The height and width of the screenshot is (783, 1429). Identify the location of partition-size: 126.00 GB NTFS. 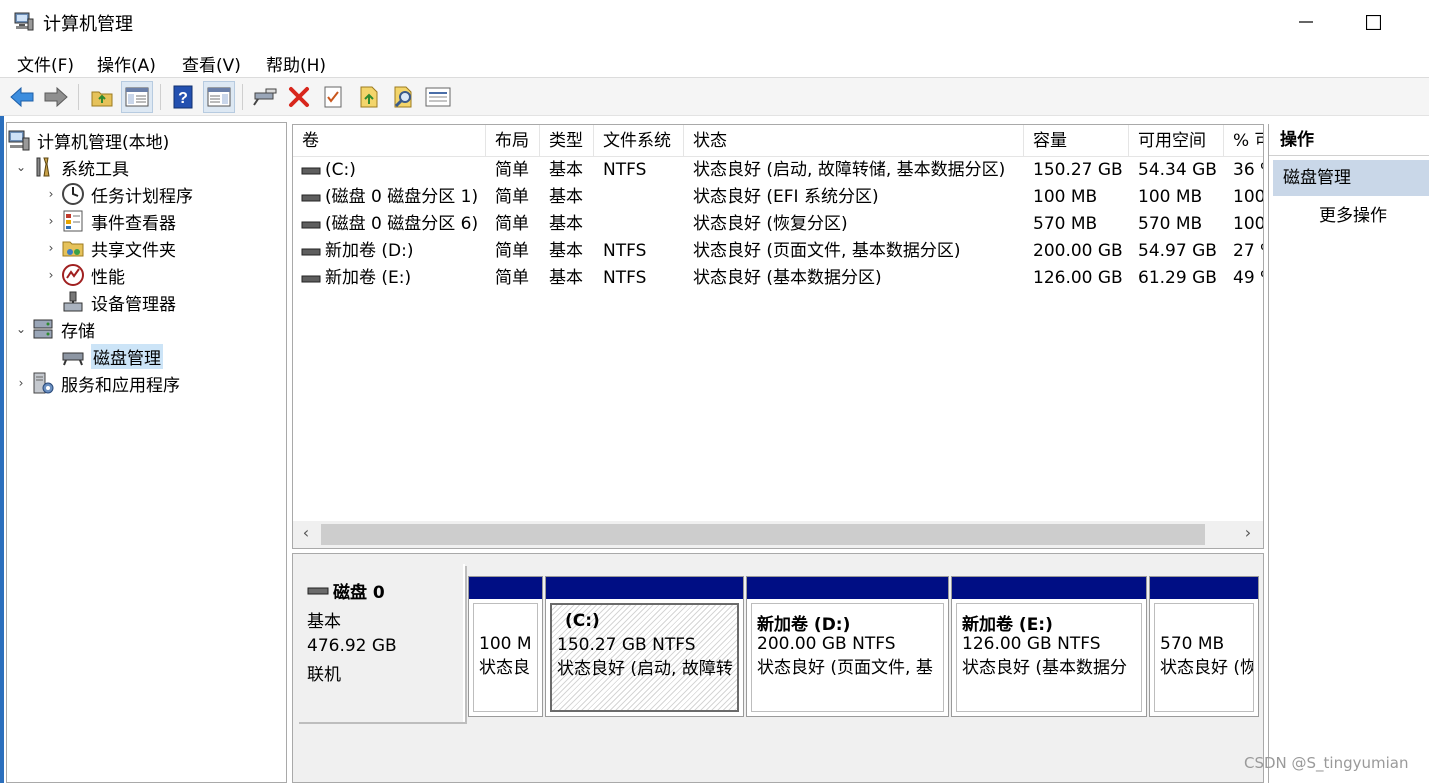
(1031, 644).